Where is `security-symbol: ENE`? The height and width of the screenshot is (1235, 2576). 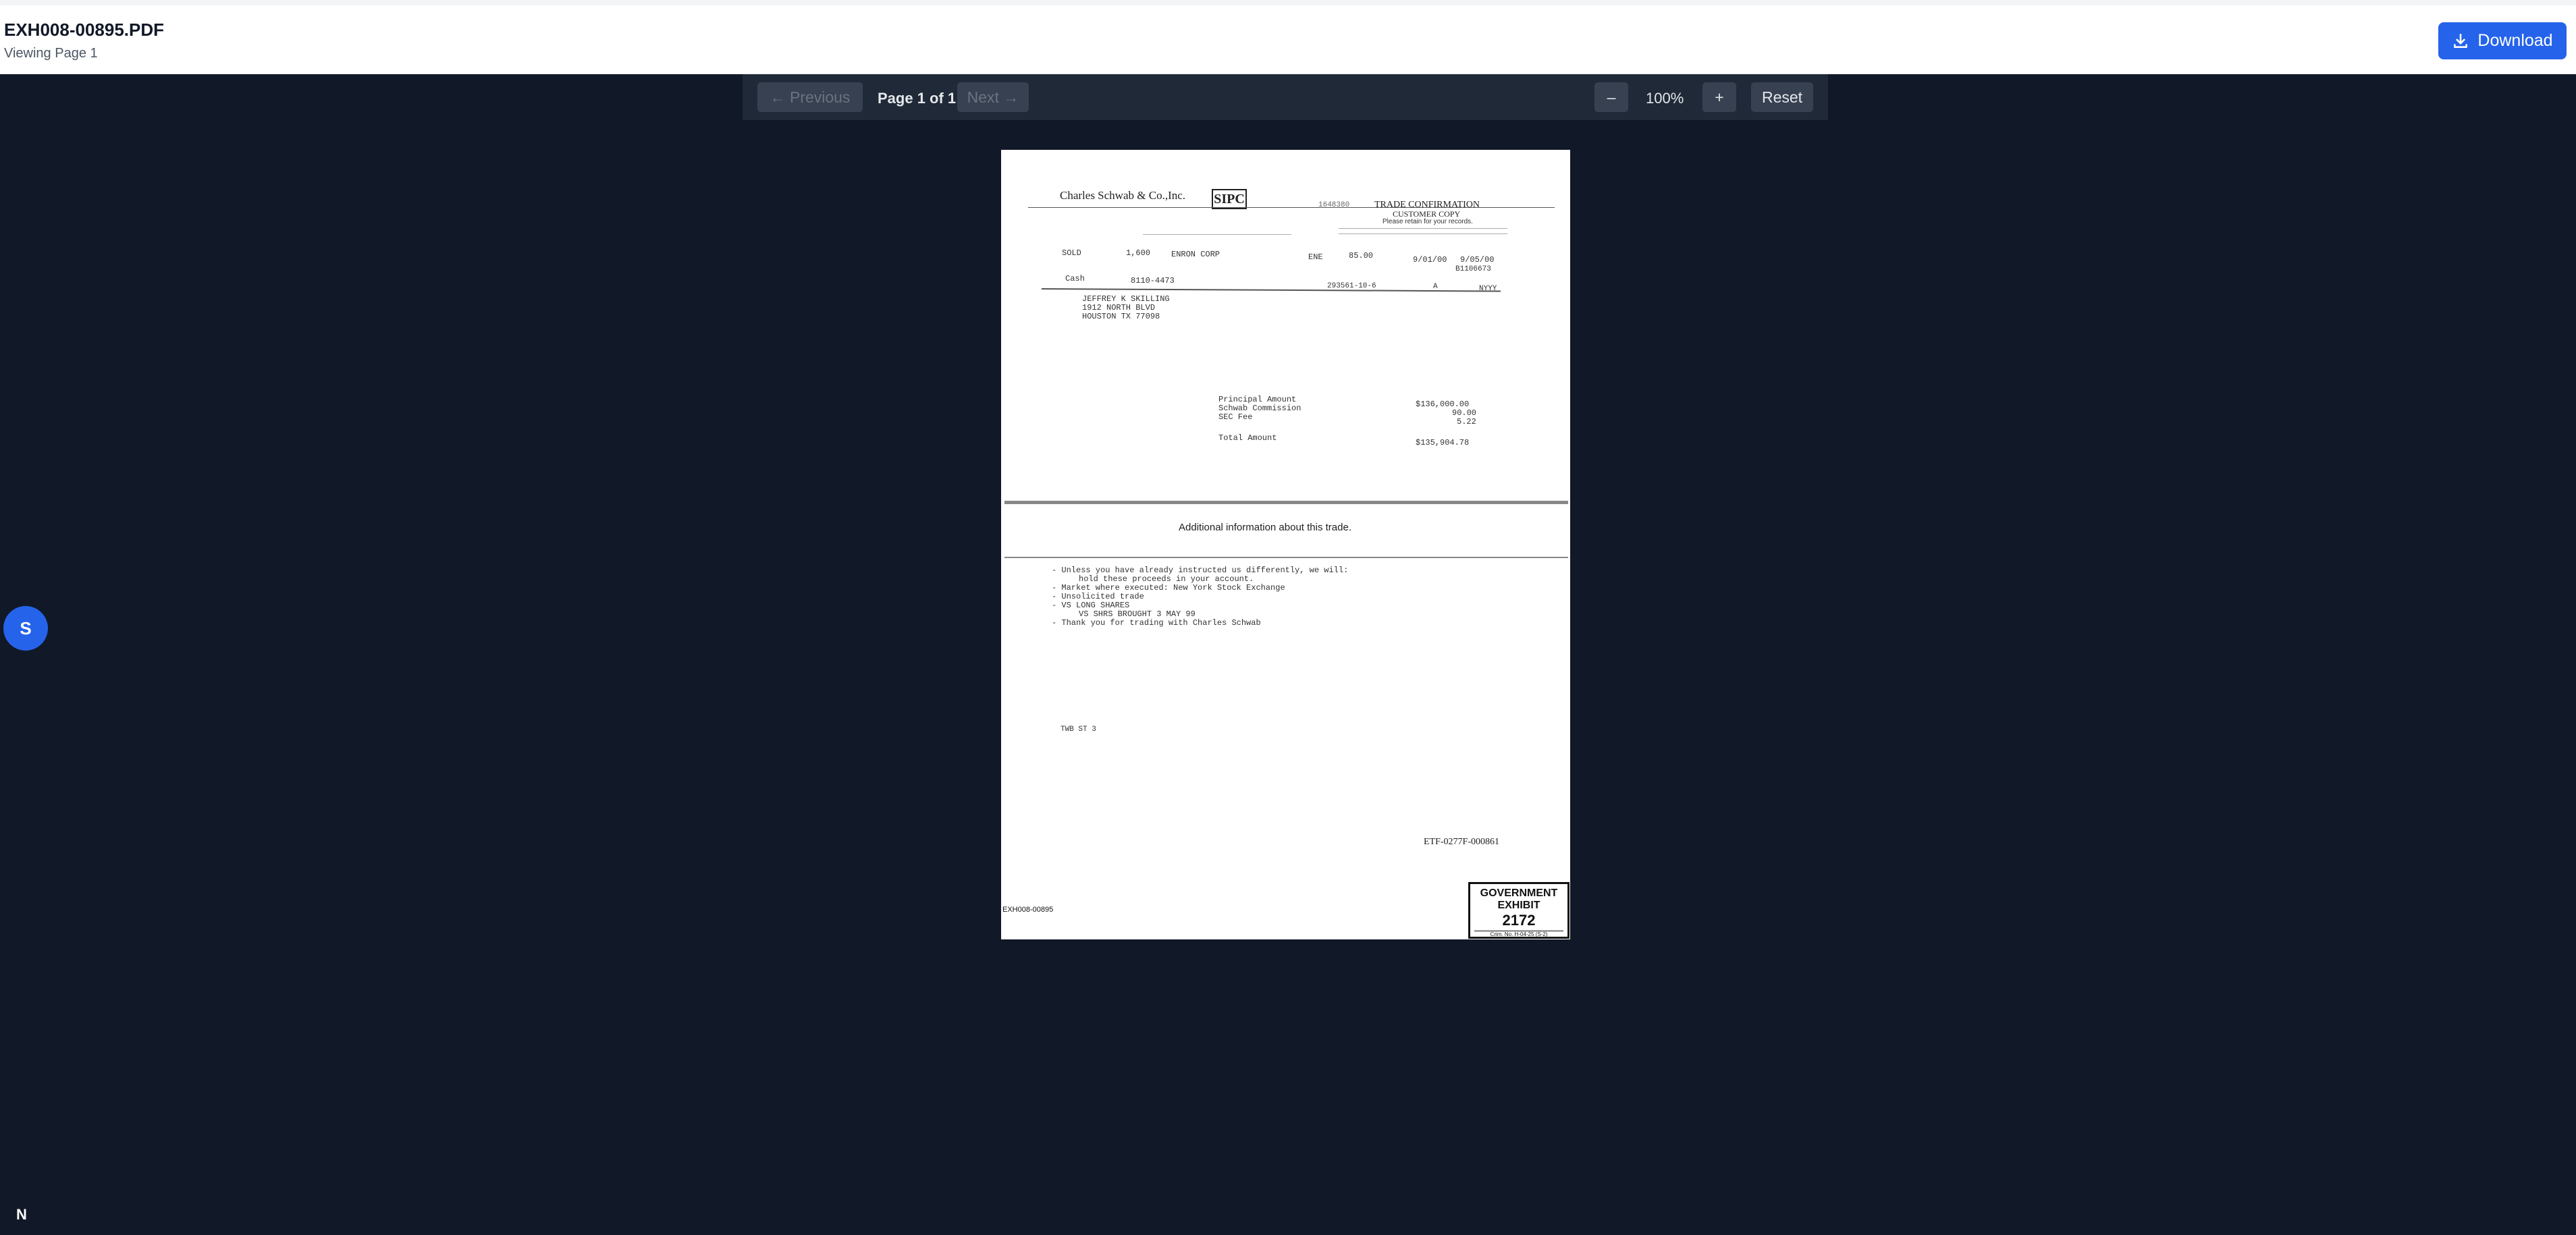
security-symbol: ENE is located at coordinates (1315, 257).